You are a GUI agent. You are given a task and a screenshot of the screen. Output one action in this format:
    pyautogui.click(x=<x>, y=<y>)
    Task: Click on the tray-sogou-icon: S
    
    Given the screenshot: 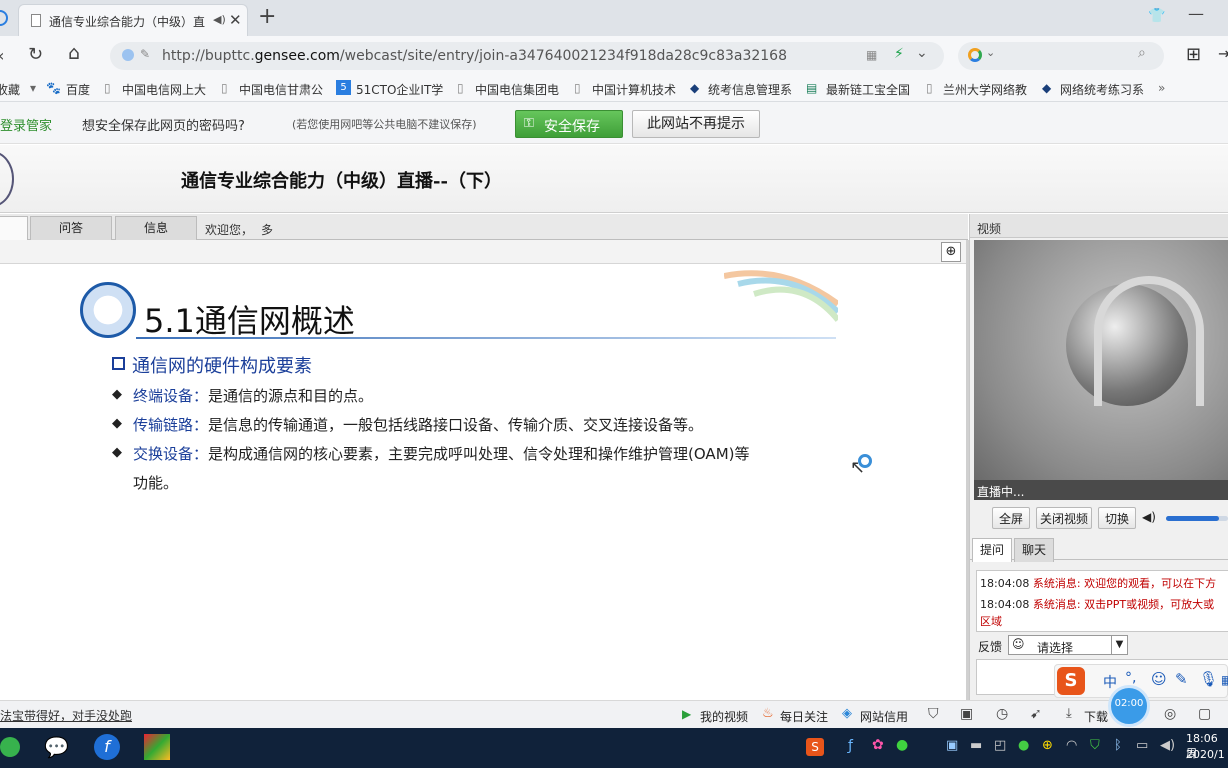 What is the action you would take?
    pyautogui.click(x=815, y=747)
    